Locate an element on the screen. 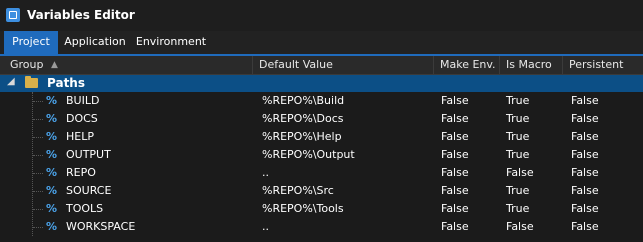 This screenshot has height=242, width=643. default-value-cell: %REPO%\Docs is located at coordinates (302, 119).